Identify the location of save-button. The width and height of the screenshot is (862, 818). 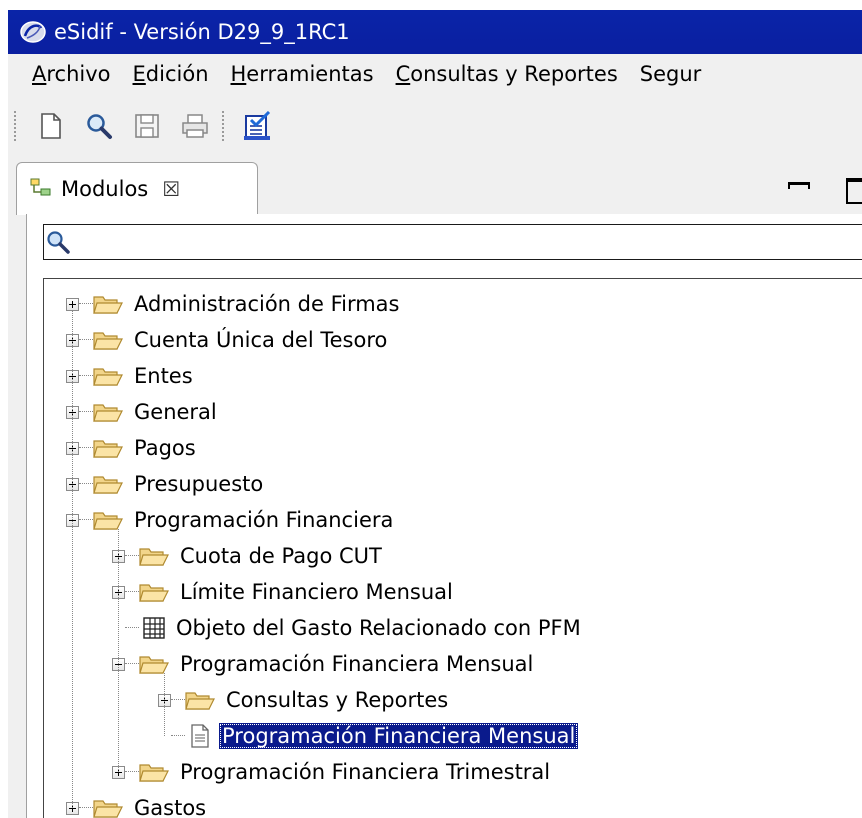
(147, 126).